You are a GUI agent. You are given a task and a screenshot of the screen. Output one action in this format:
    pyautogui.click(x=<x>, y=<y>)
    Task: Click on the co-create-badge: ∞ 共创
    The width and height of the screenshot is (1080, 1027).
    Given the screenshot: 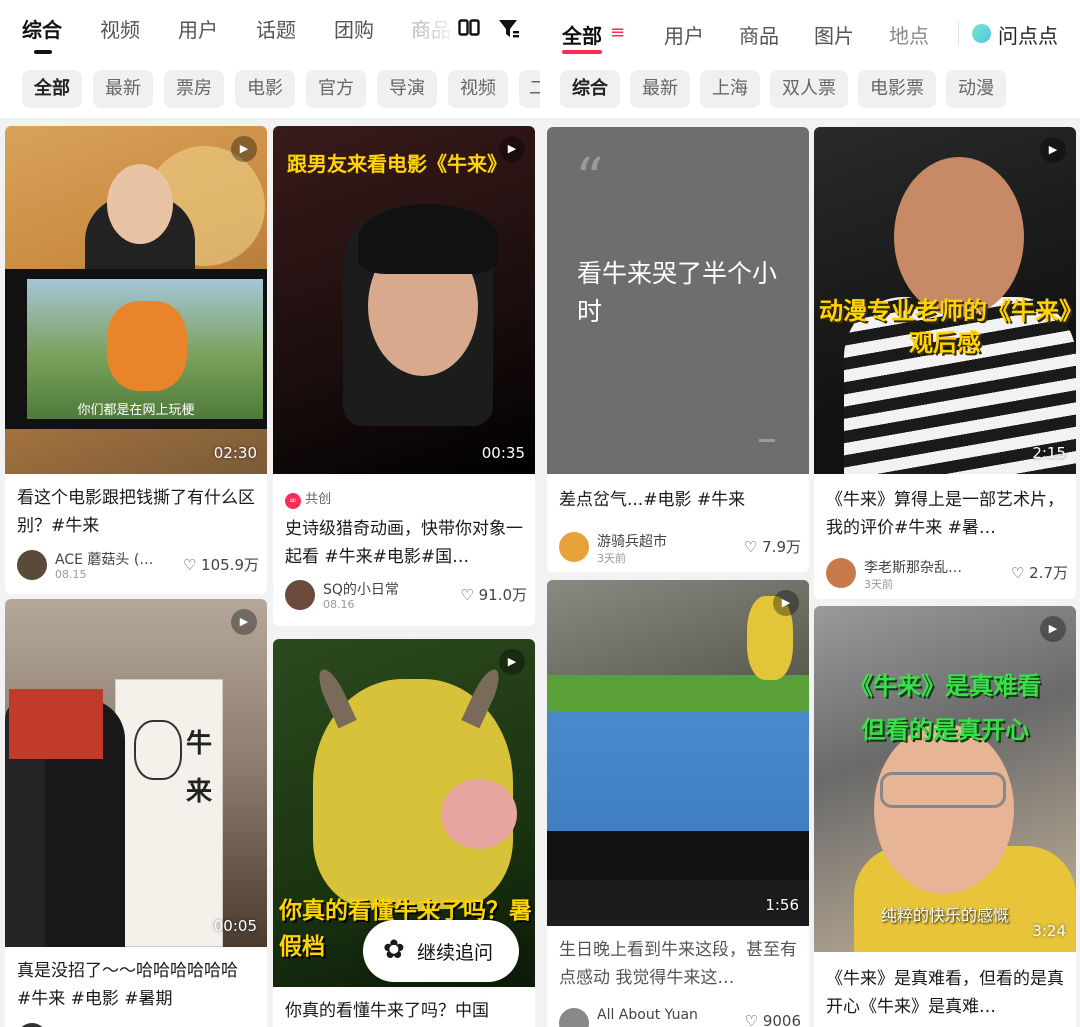 What is the action you would take?
    pyautogui.click(x=308, y=498)
    